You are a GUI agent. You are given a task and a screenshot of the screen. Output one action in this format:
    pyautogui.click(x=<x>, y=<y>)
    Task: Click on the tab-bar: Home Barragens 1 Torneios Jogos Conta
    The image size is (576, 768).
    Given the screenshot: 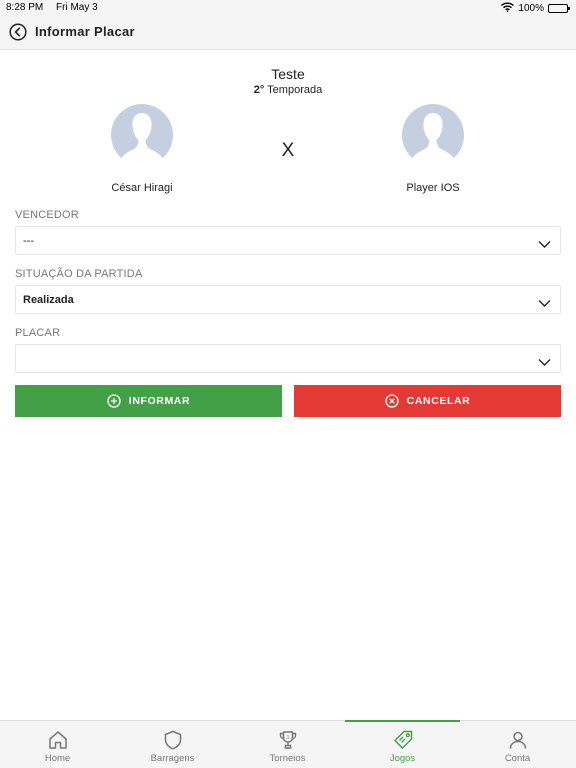 What is the action you would take?
    pyautogui.click(x=288, y=744)
    